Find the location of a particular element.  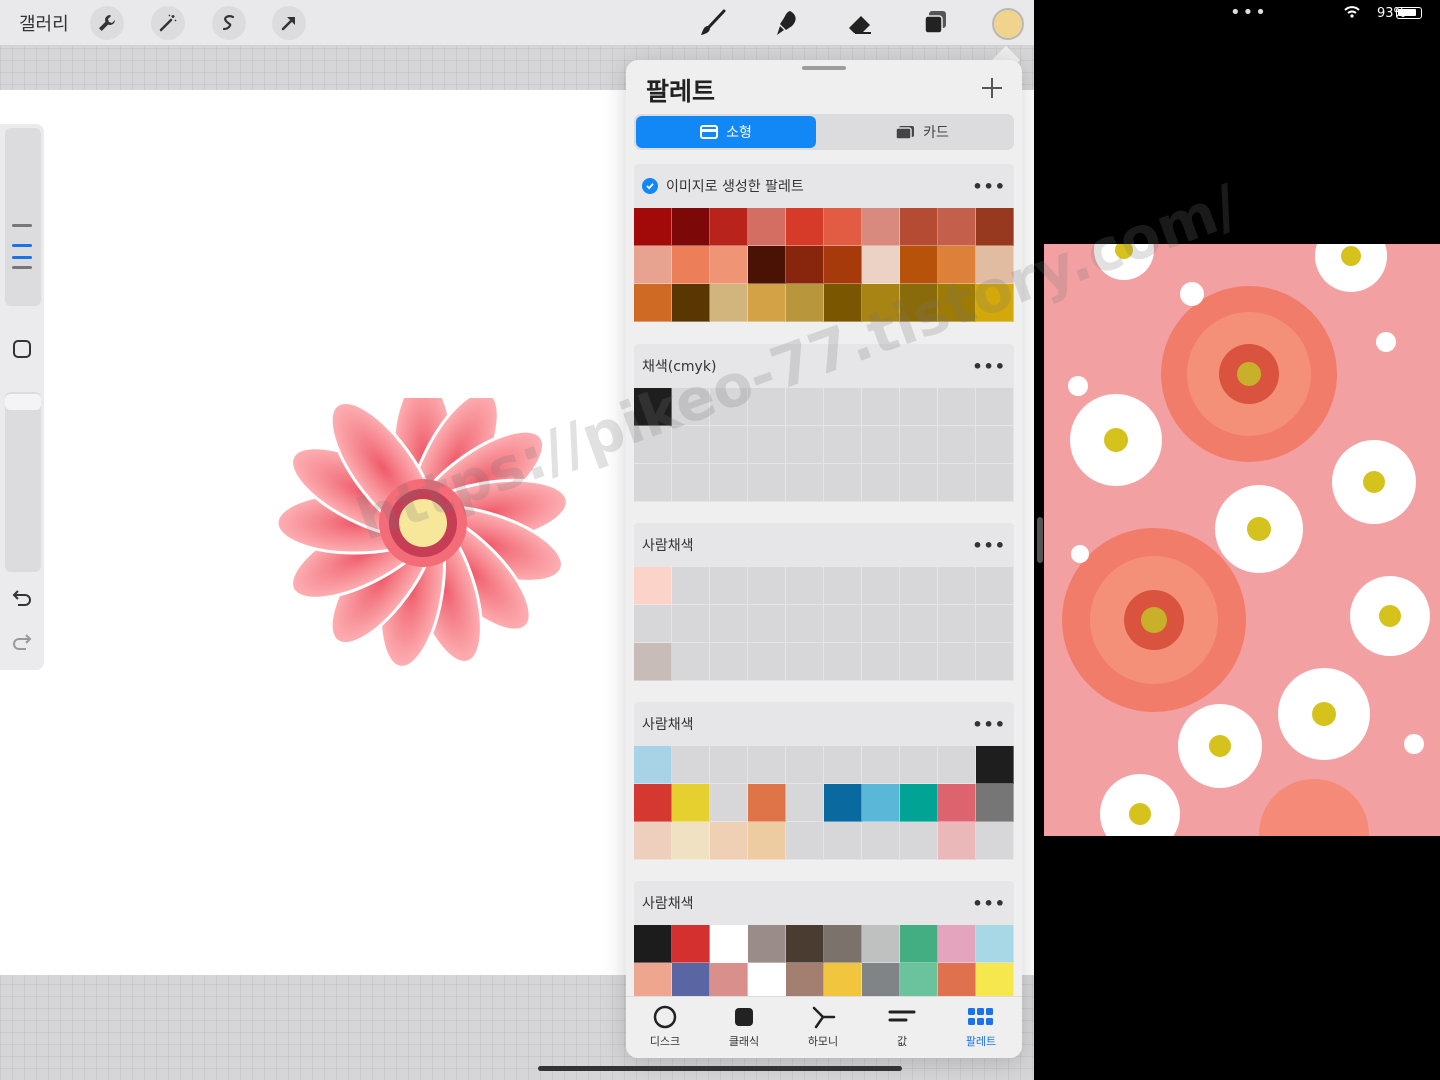

gallery-button: 갤러리 is located at coordinates (44, 23).